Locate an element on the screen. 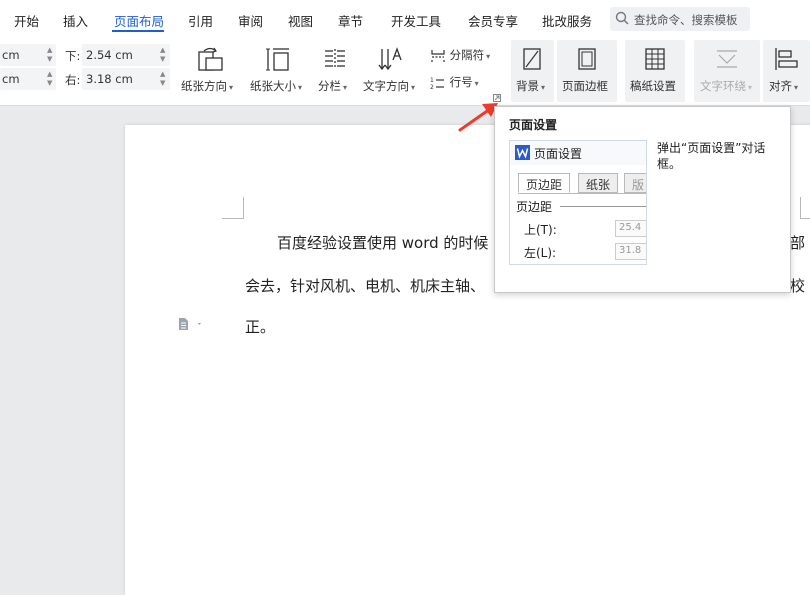 Image resolution: width=810 pixels, height=595 pixels. margin-left-spinner: cm ▲ ▼ is located at coordinates (28, 79).